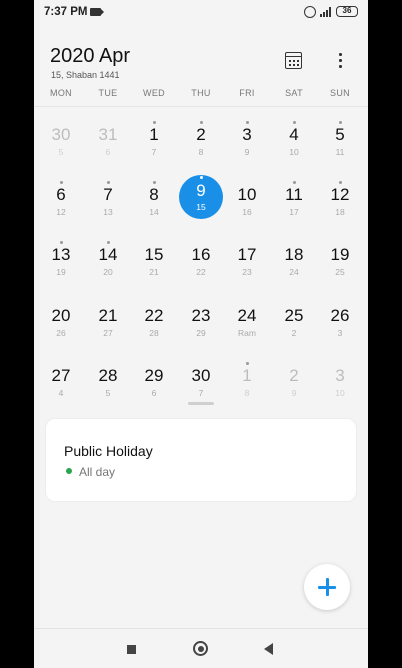 This screenshot has width=402, height=668. What do you see at coordinates (247, 272) in the screenshot?
I see `hijri-day-number: 23` at bounding box center [247, 272].